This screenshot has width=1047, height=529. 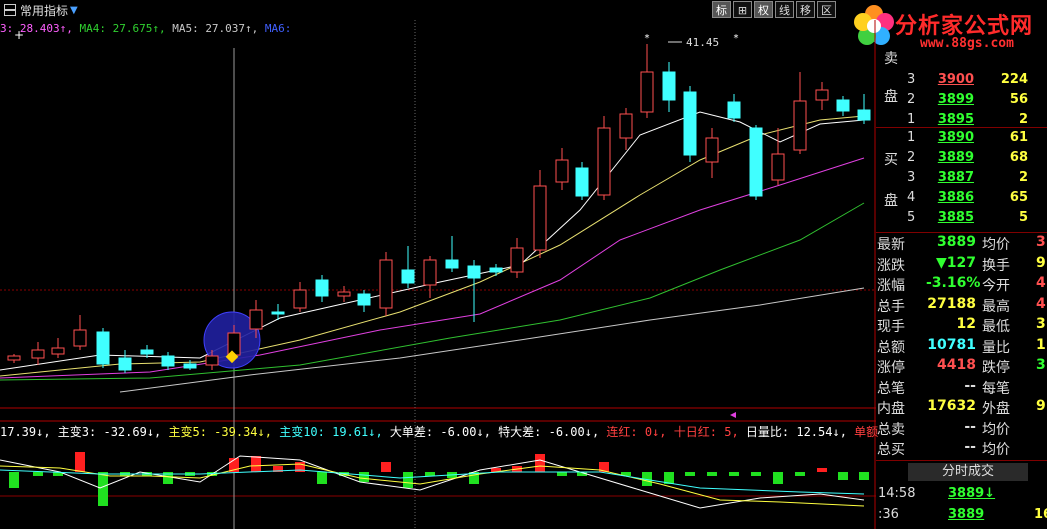 What do you see at coordinates (41, 10) in the screenshot?
I see `indicator-selector: 常用指标 ▼` at bounding box center [41, 10].